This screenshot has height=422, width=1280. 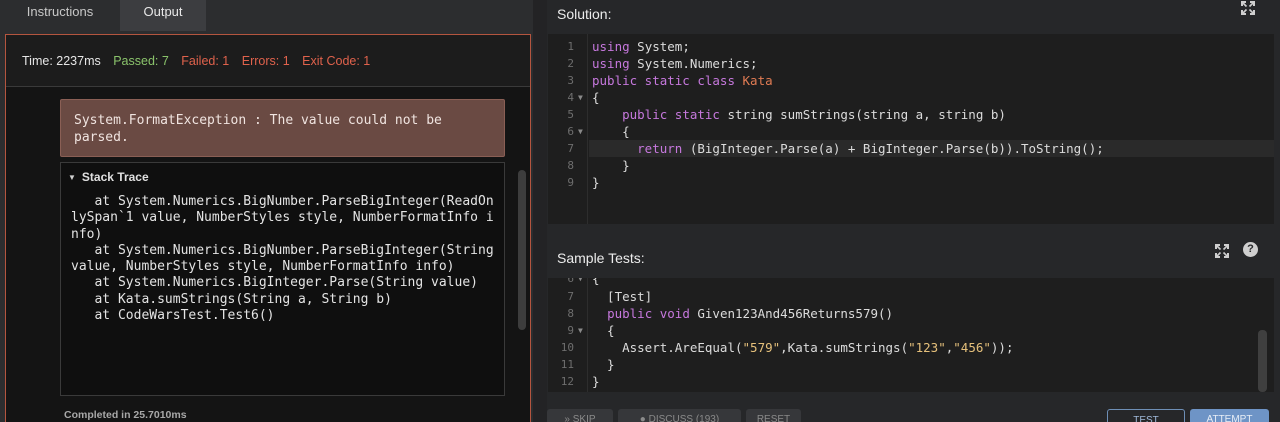 I want to click on code-line: 9}, so click(x=583, y=182).